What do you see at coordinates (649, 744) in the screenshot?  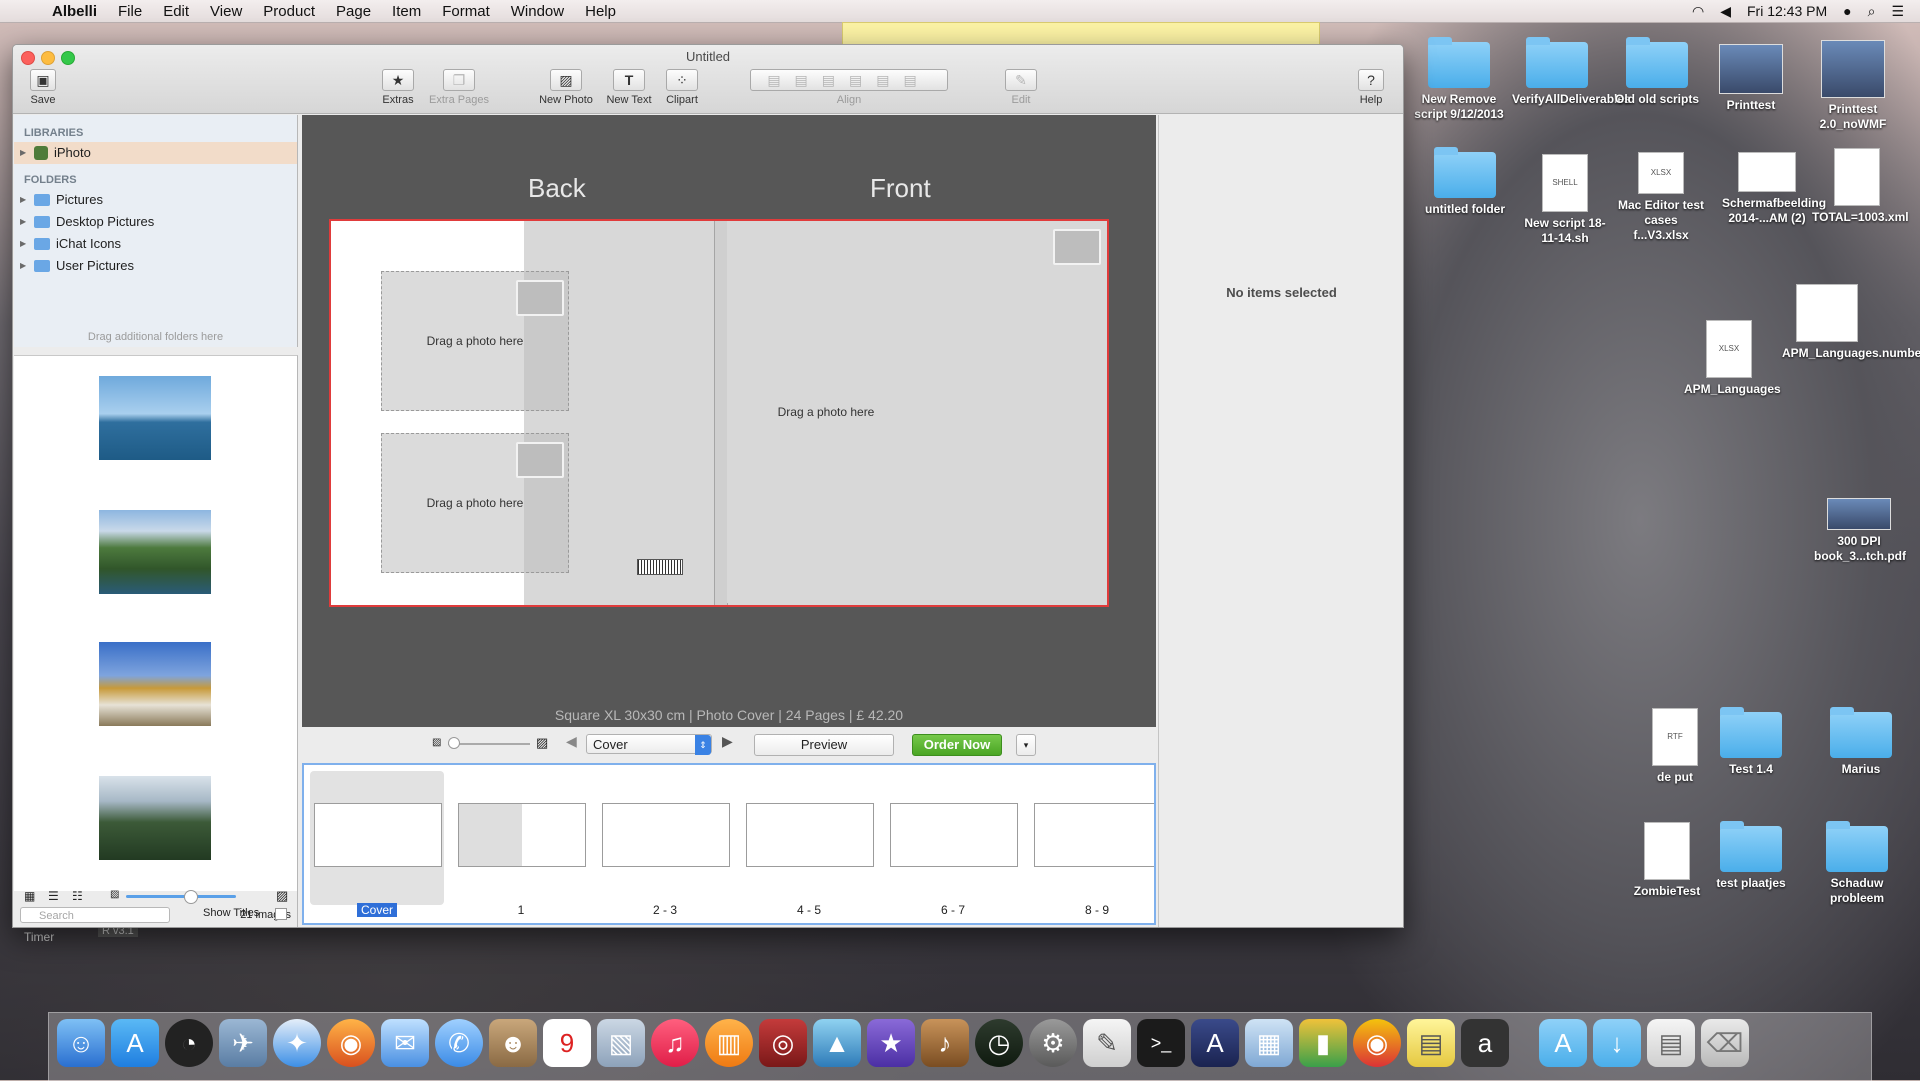 I see `page-select: Cover ⇕` at bounding box center [649, 744].